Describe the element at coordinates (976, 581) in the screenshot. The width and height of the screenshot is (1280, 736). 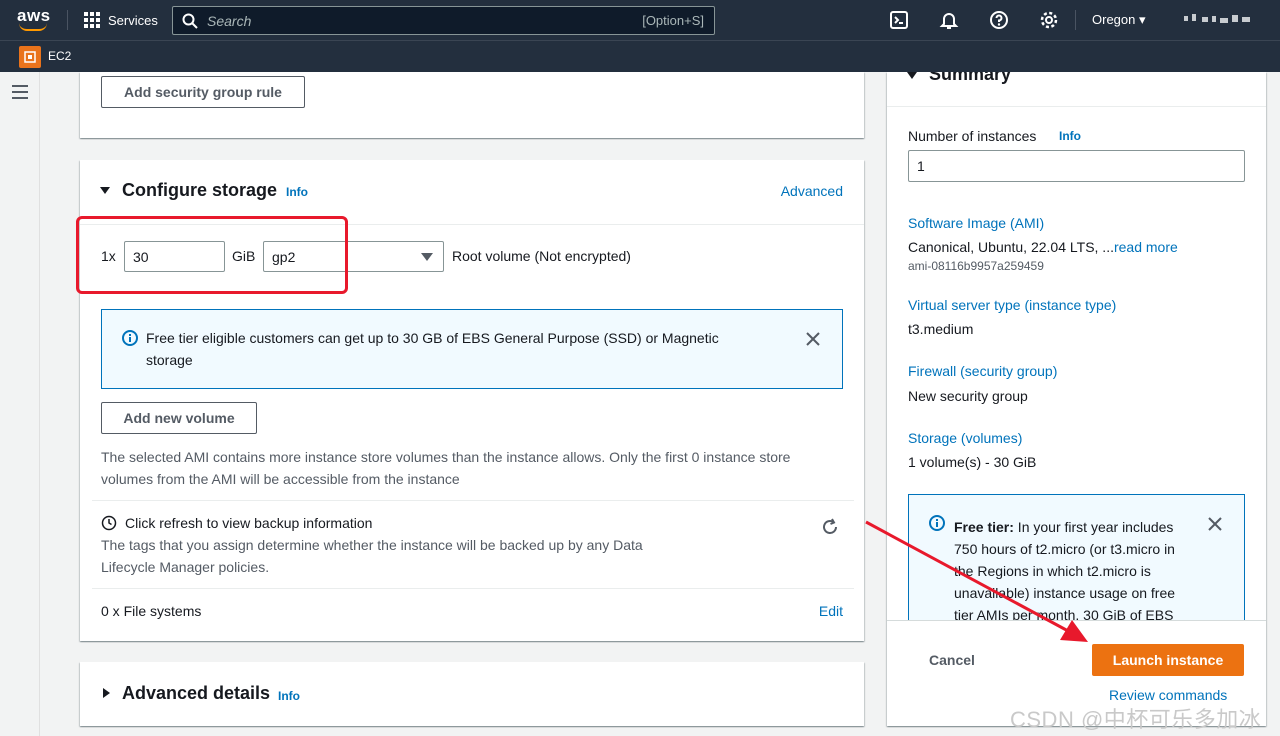
I see `annotation-arrow` at that location.